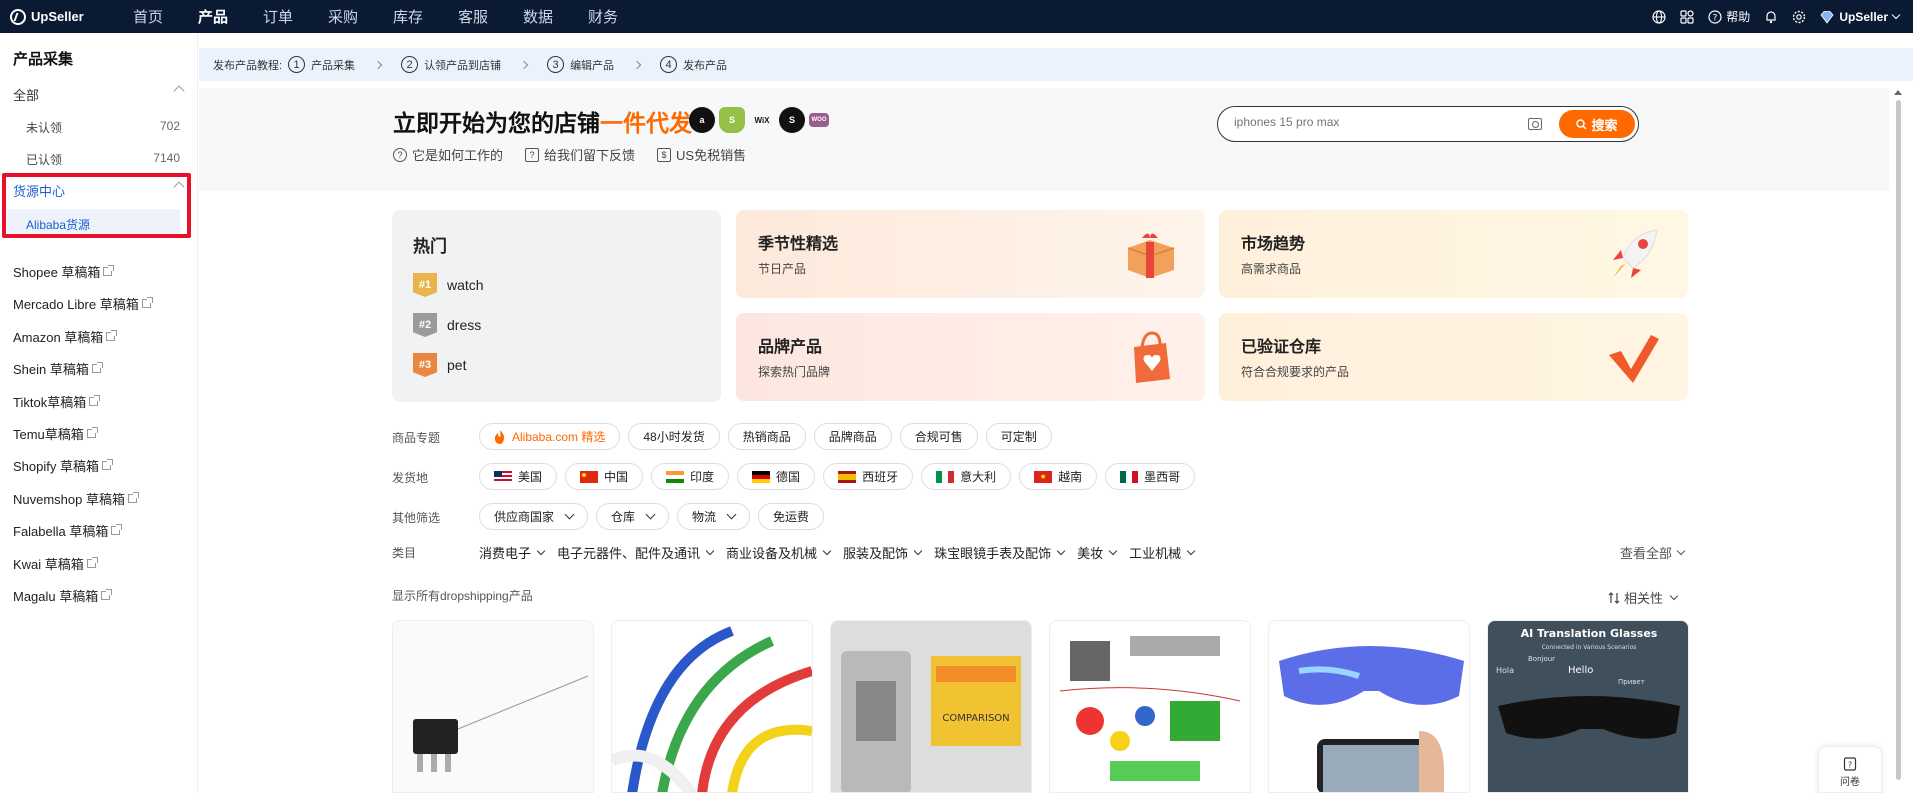 Image resolution: width=1913 pixels, height=793 pixels. I want to click on category-jewelry: 珠宝眼镜手表及配饰, so click(1000, 552).